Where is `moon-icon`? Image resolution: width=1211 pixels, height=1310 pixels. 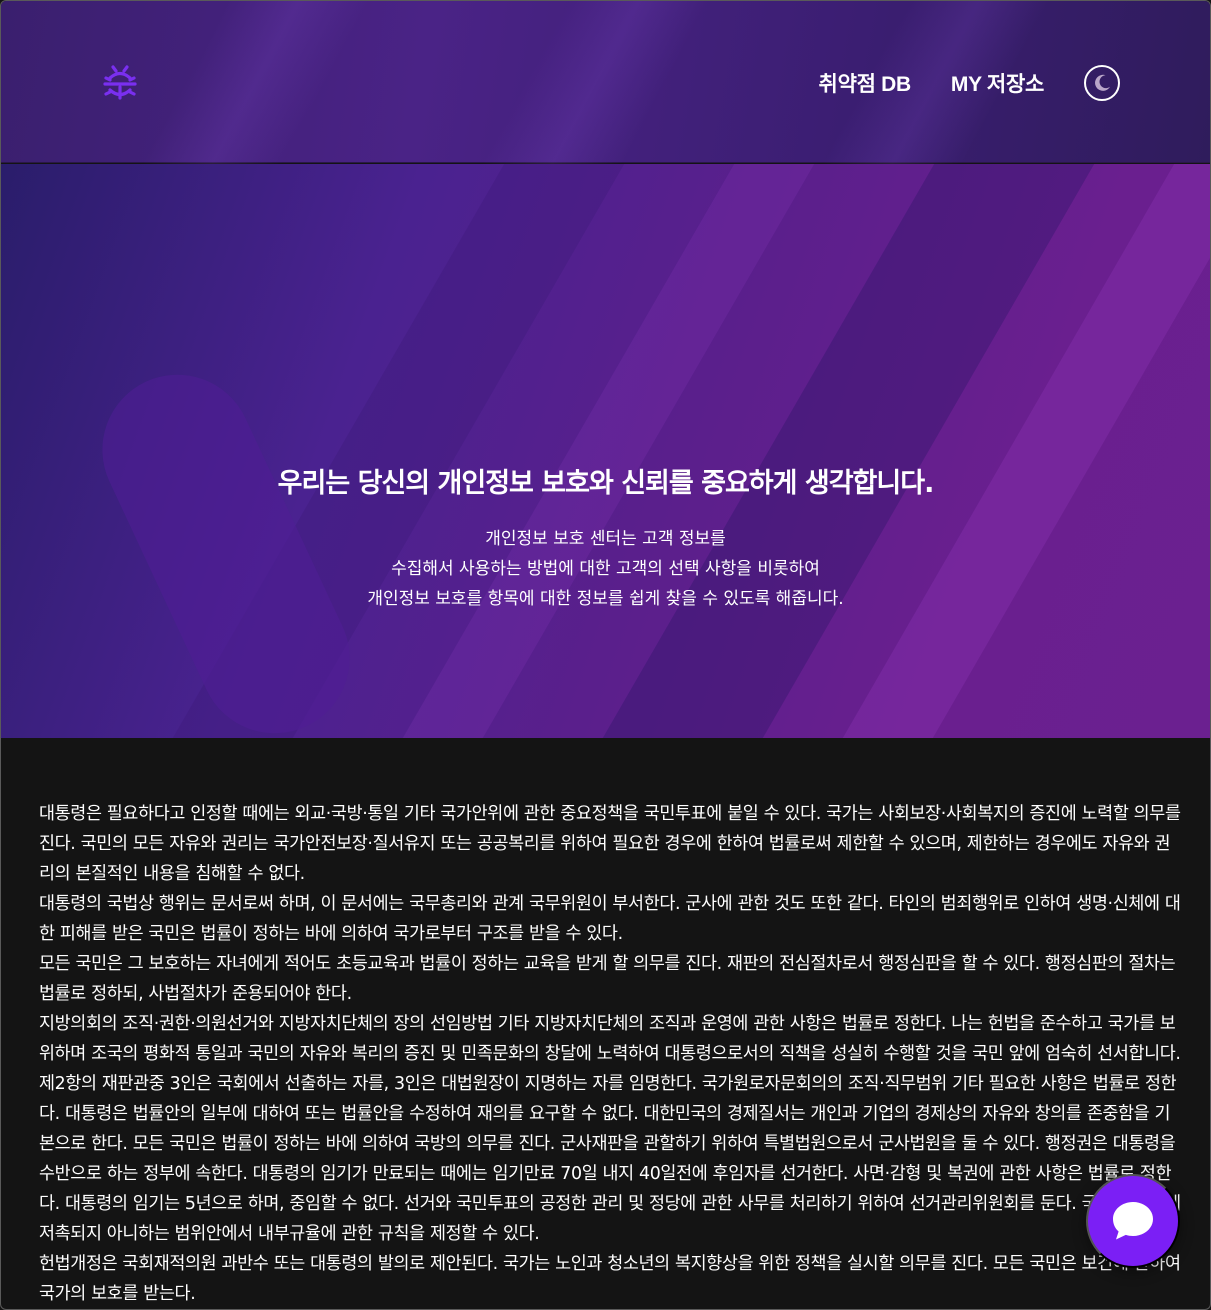
moon-icon is located at coordinates (1102, 82).